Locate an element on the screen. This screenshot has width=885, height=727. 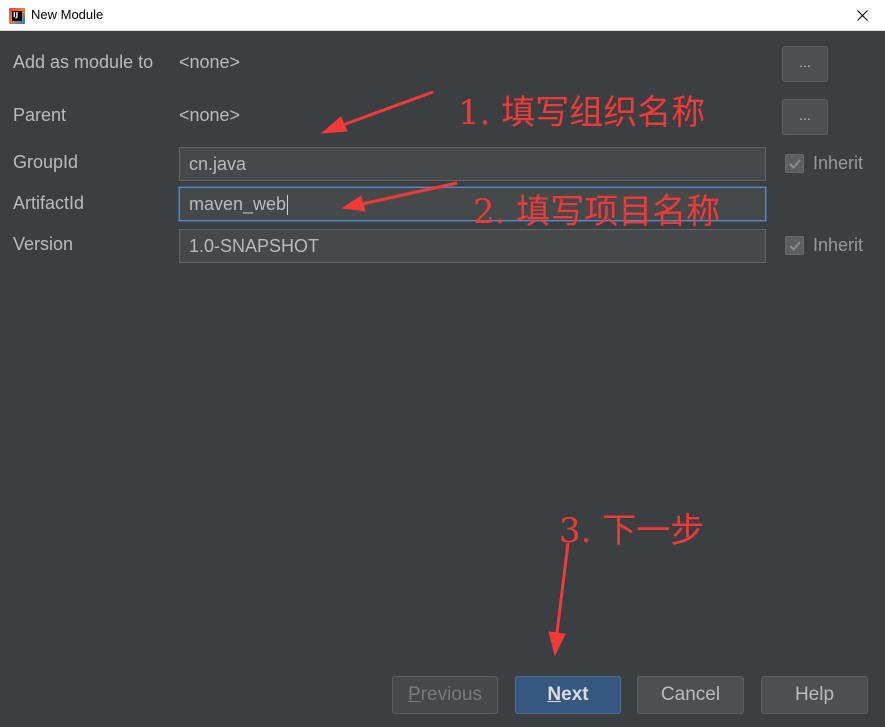
artifact-id-label: ArtifactId is located at coordinates (49, 203).